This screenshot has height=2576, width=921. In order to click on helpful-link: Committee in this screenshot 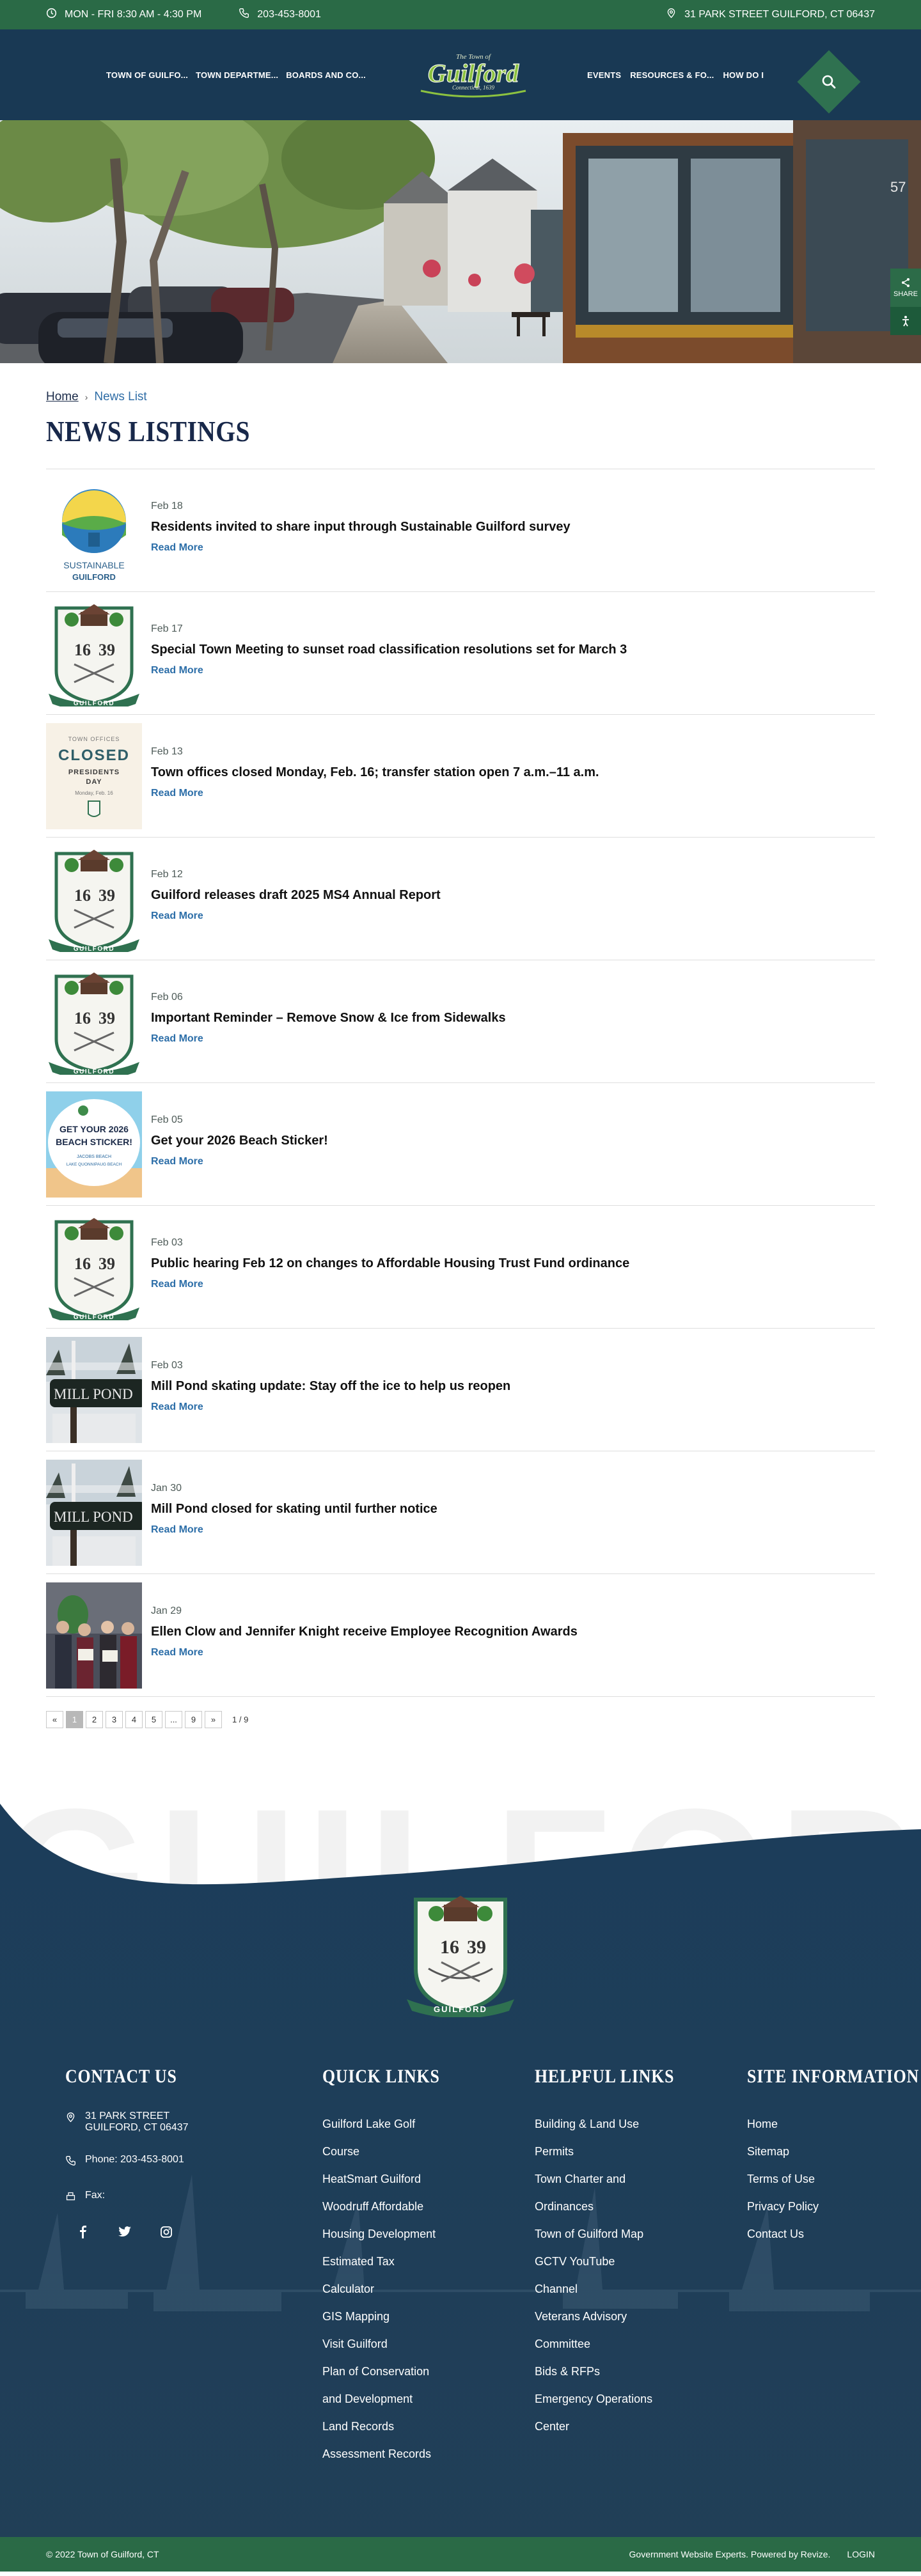, I will do `click(616, 2344)`.